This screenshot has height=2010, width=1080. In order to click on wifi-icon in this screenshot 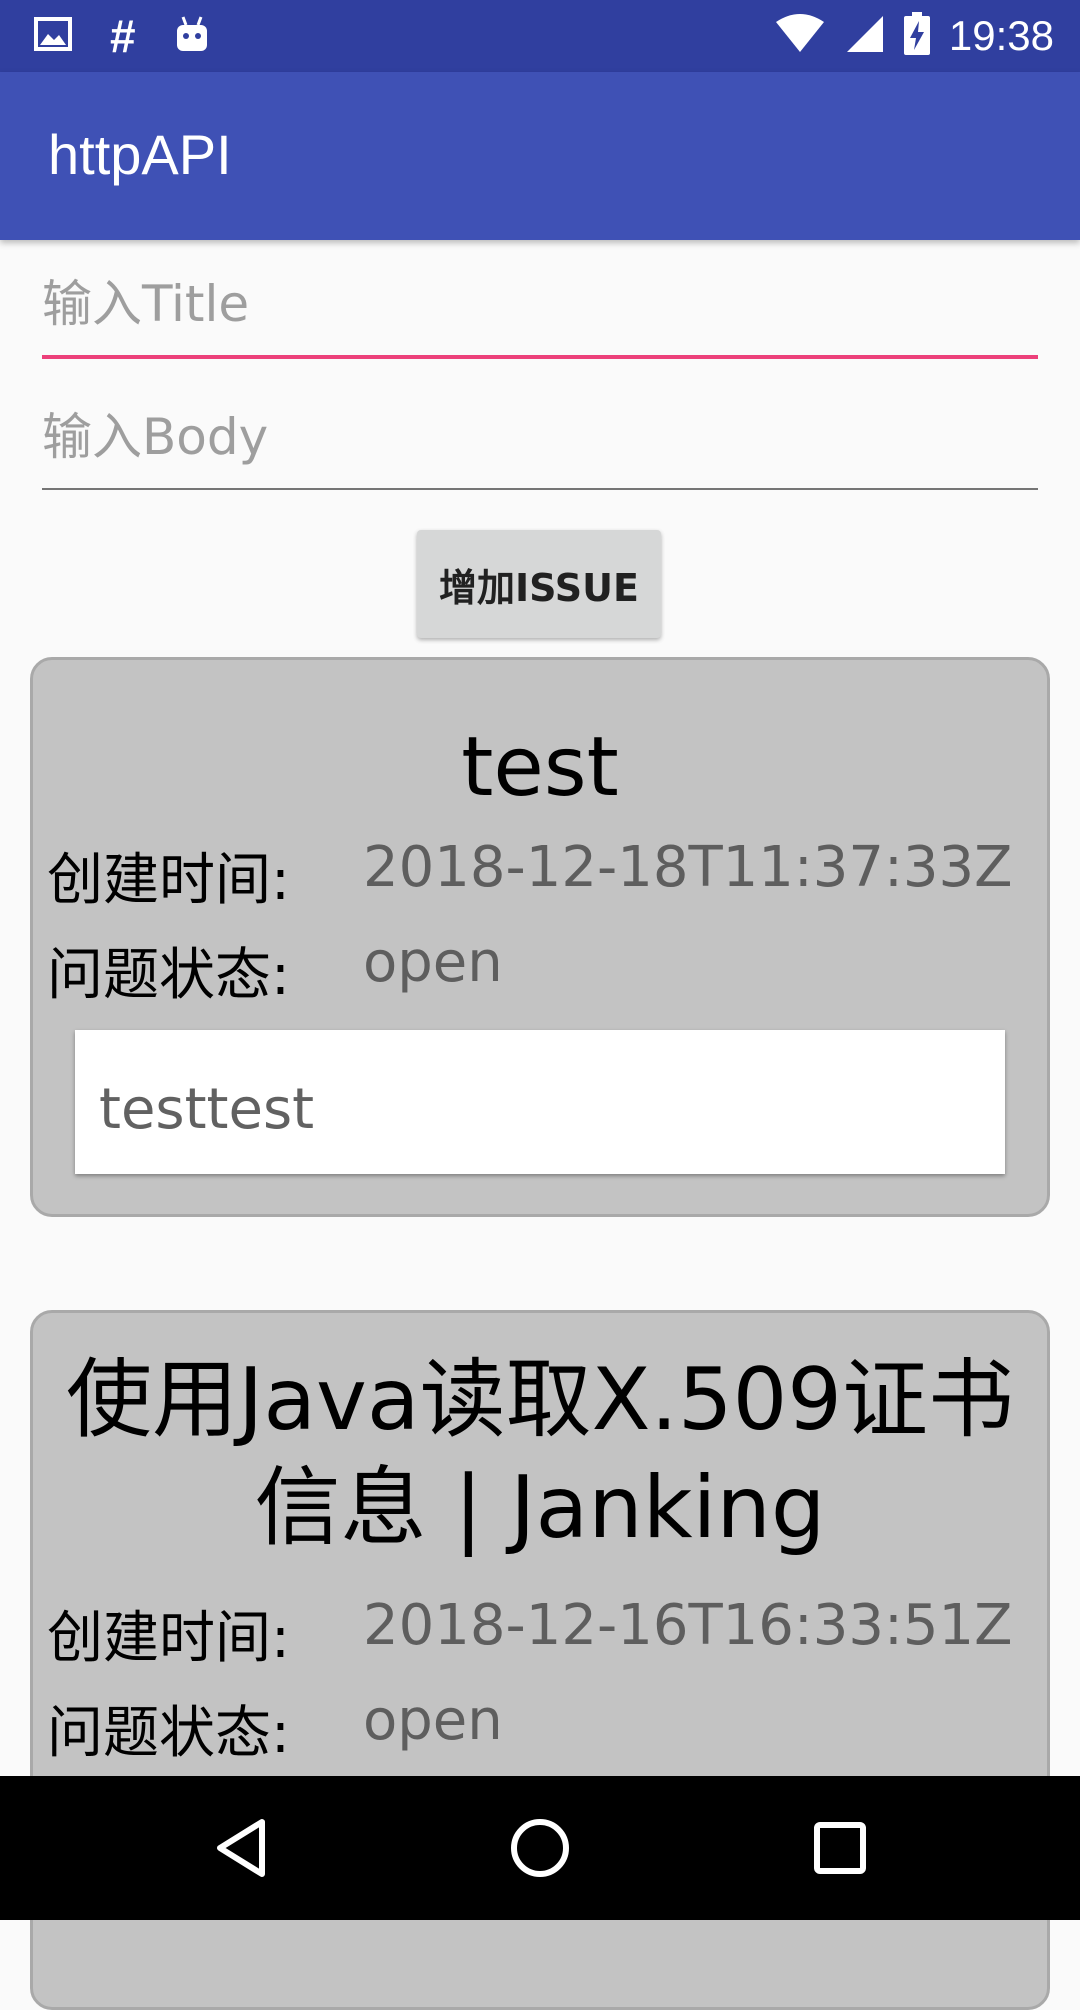, I will do `click(800, 36)`.